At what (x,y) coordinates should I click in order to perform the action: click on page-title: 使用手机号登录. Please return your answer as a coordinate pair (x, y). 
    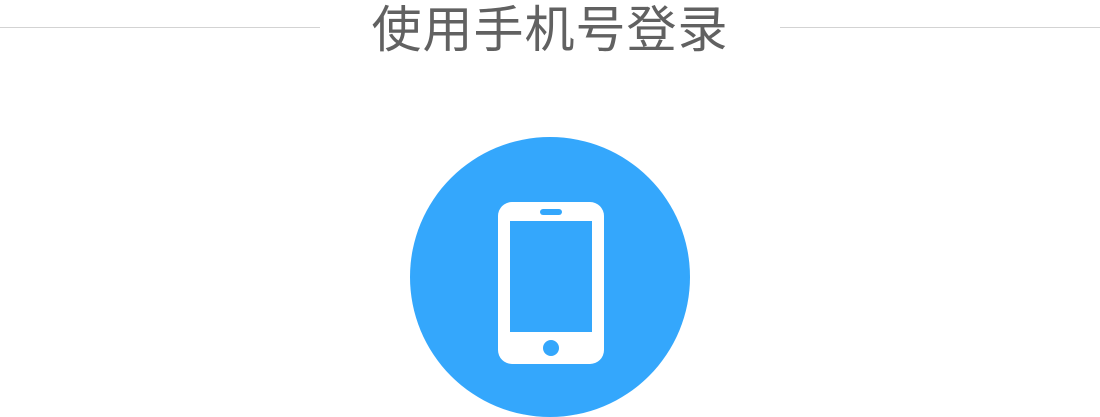
    Looking at the image, I should click on (550, 30).